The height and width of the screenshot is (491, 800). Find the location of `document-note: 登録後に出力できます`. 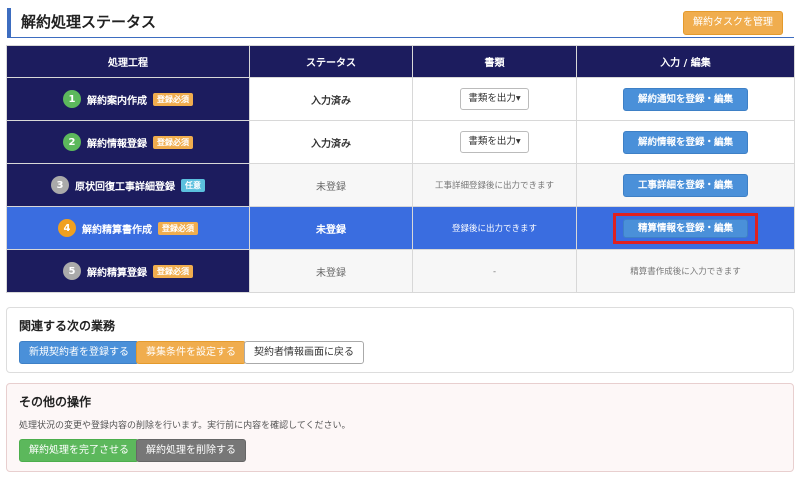

document-note: 登録後に出力できます is located at coordinates (494, 229).